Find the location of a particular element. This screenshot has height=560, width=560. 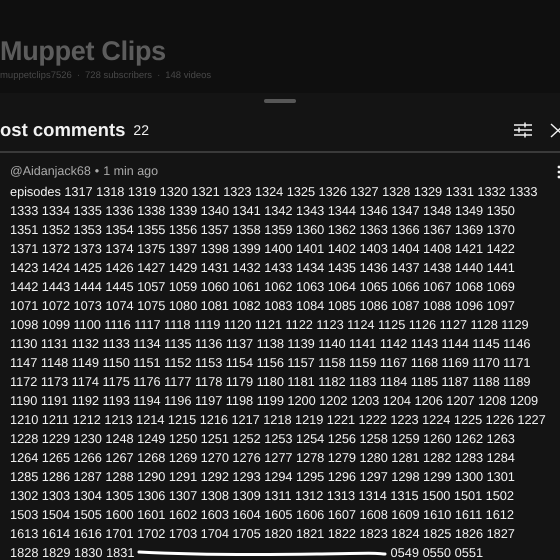

comment-time: 1 min ago is located at coordinates (130, 171).